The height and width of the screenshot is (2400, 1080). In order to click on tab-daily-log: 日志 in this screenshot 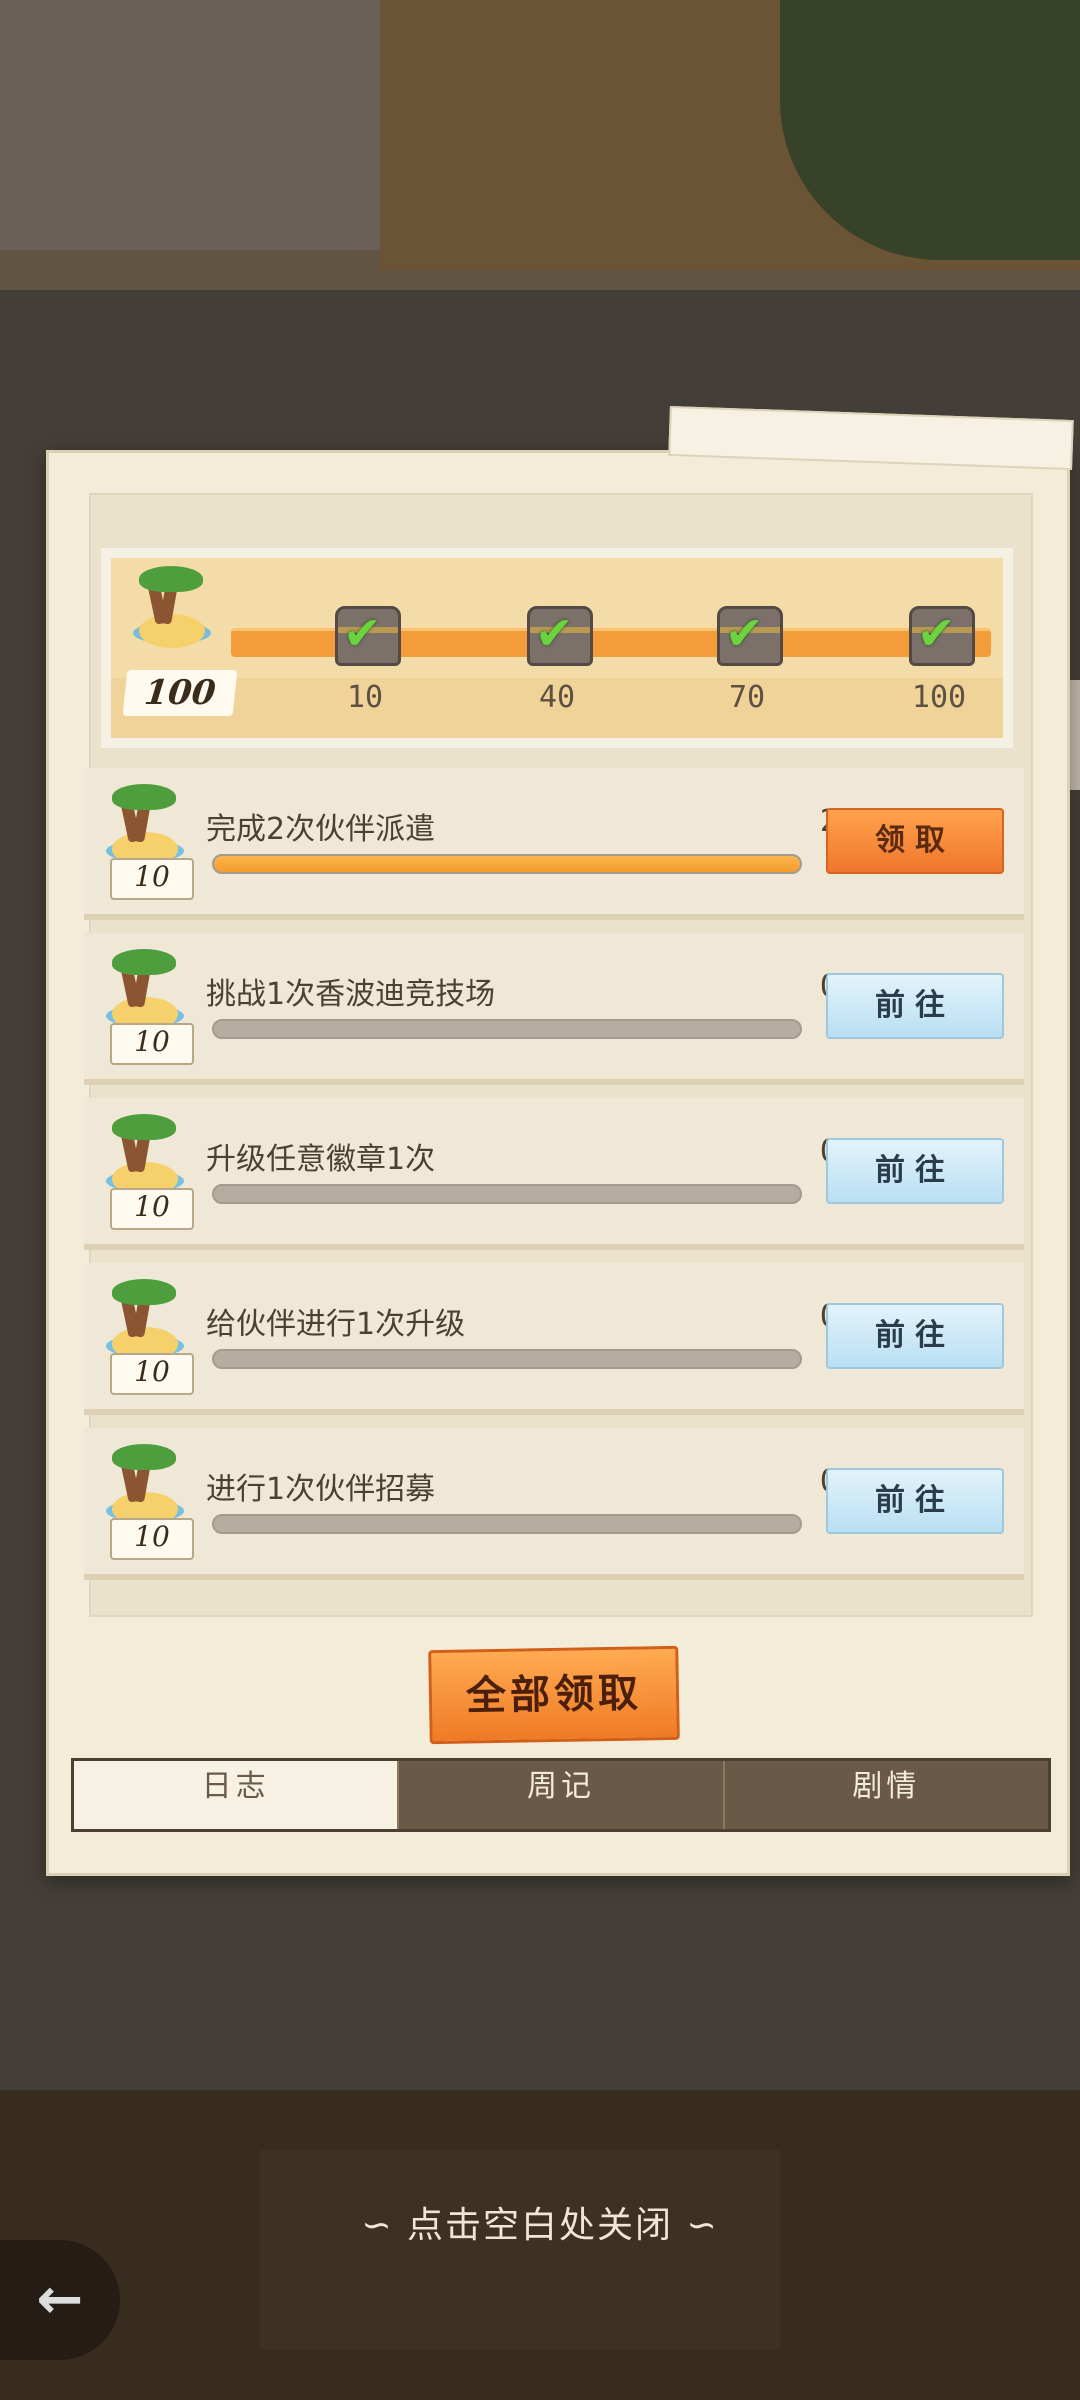, I will do `click(236, 1795)`.